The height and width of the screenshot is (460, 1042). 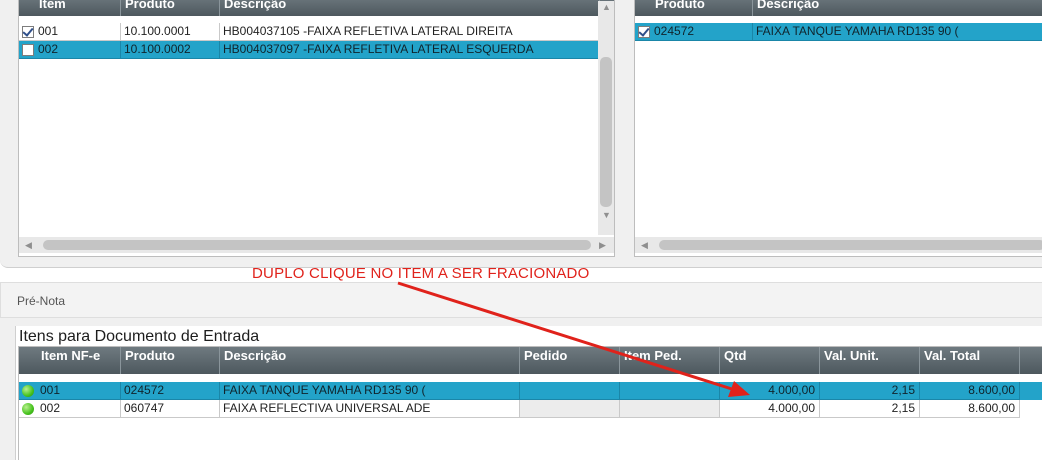 What do you see at coordinates (370, 409) in the screenshot?
I see `cell-descricao: FAIXA REFLECTIVA UNIVERSAL ADE` at bounding box center [370, 409].